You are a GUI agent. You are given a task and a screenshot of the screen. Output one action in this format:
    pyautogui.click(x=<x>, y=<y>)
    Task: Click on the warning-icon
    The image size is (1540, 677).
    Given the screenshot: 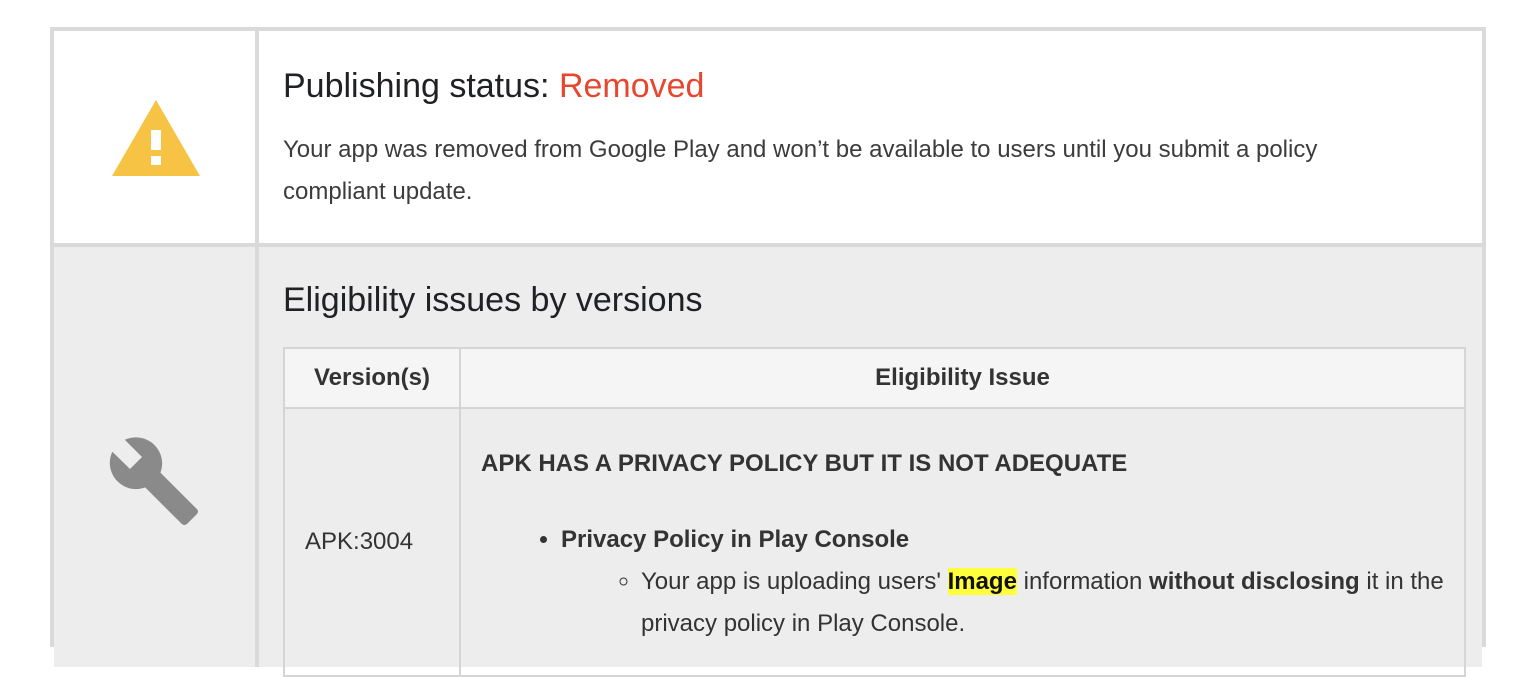 What is the action you would take?
    pyautogui.click(x=156, y=138)
    